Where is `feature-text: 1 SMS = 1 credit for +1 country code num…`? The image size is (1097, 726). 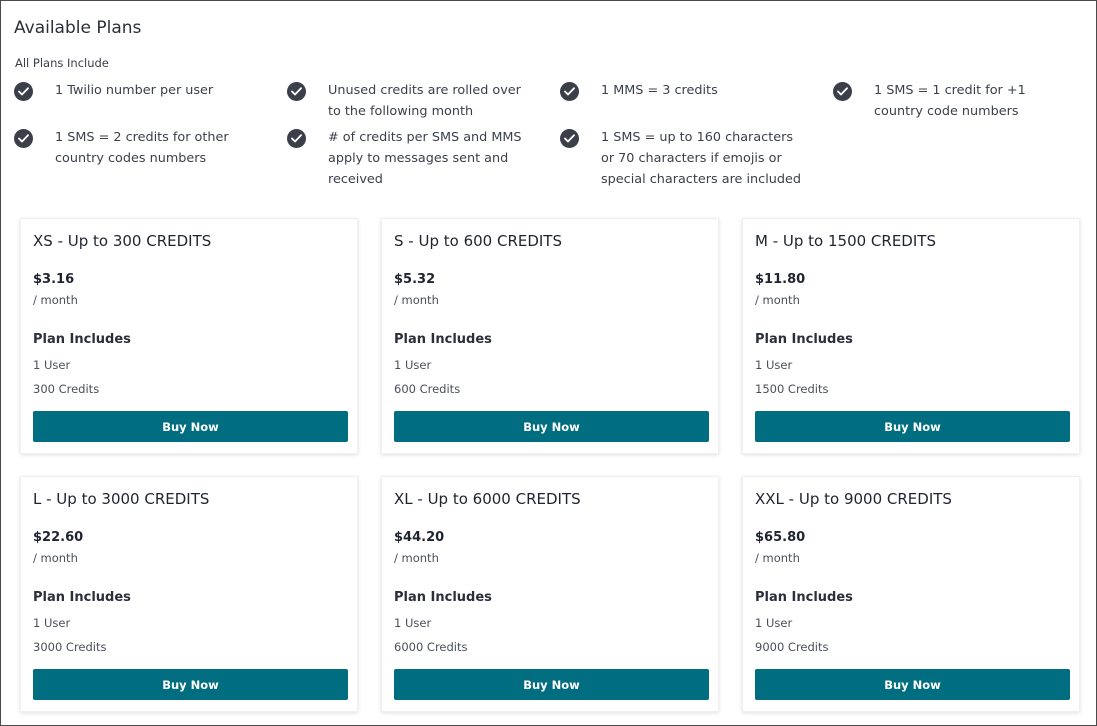 feature-text: 1 SMS = 1 credit for +1 country code num… is located at coordinates (950, 101).